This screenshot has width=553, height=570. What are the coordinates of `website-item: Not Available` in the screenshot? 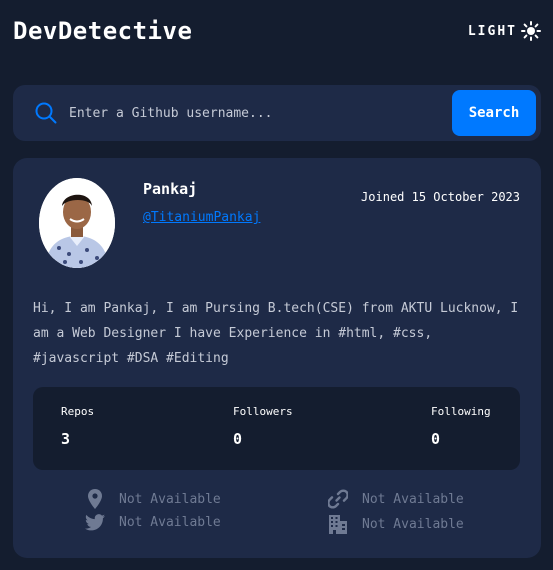 It's located at (395, 499).